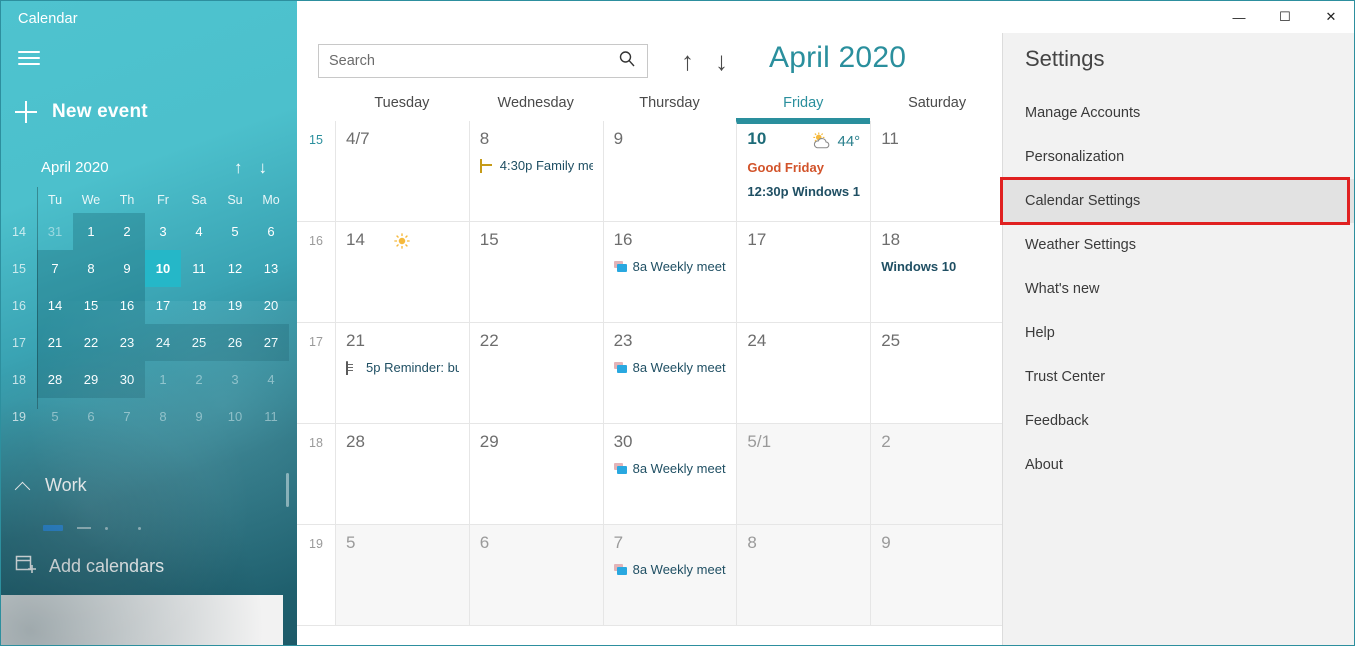 Image resolution: width=1355 pixels, height=646 pixels. What do you see at coordinates (142, 620) in the screenshot?
I see `settings-nav-button` at bounding box center [142, 620].